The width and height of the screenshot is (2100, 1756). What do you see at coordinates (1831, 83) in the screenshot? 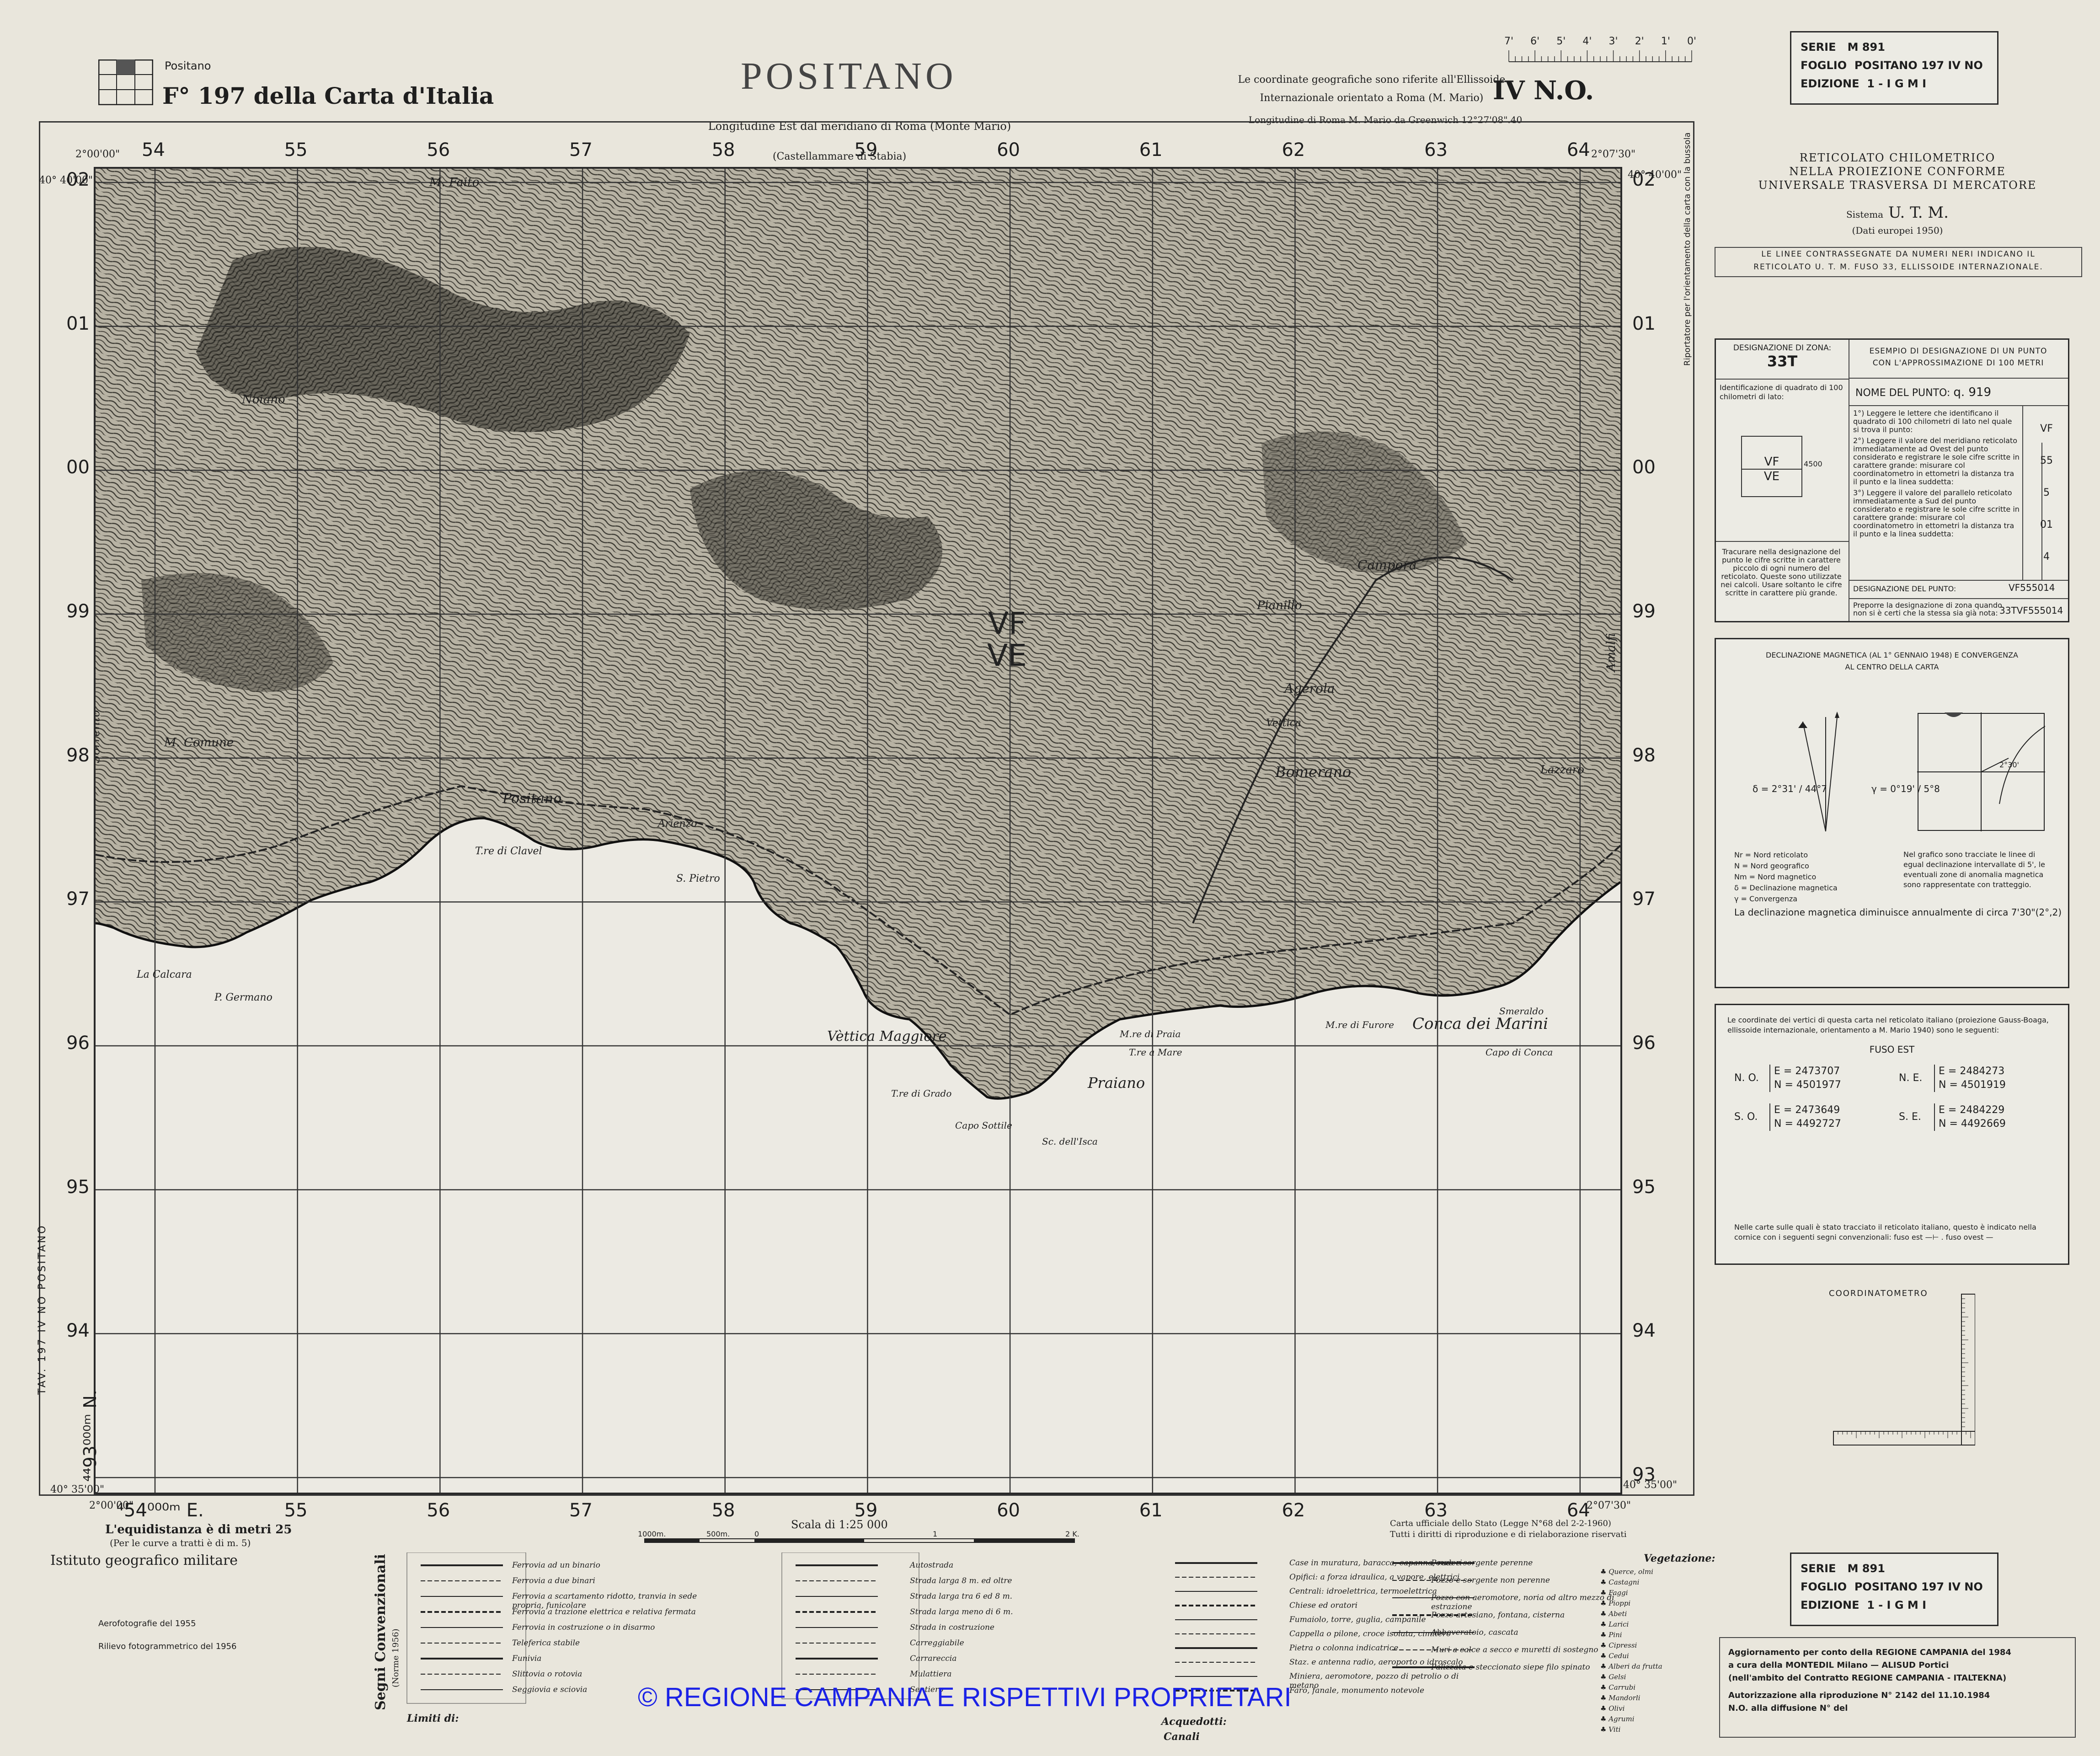
I see `edizione-label: EDIZIONE` at bounding box center [1831, 83].